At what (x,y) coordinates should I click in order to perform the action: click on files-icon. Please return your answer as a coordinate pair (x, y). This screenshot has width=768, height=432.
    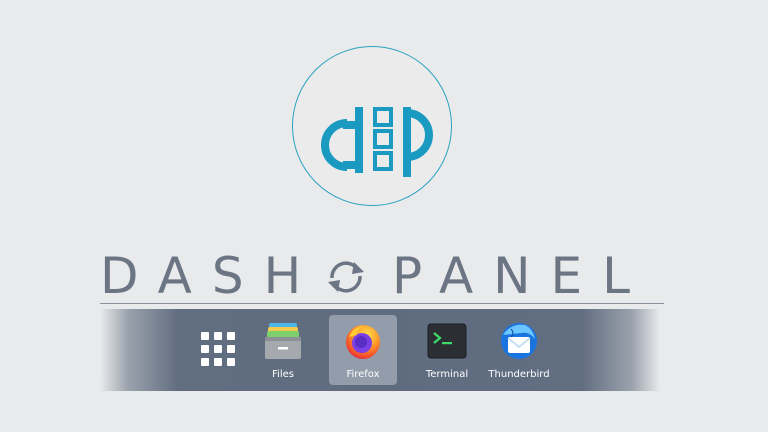
    Looking at the image, I should click on (283, 341).